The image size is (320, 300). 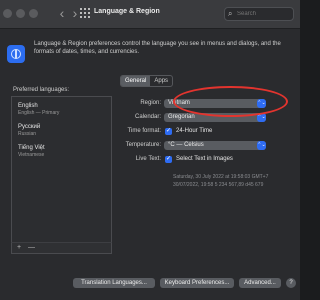 What do you see at coordinates (230, 13) in the screenshot?
I see `search-icon: ⌕` at bounding box center [230, 13].